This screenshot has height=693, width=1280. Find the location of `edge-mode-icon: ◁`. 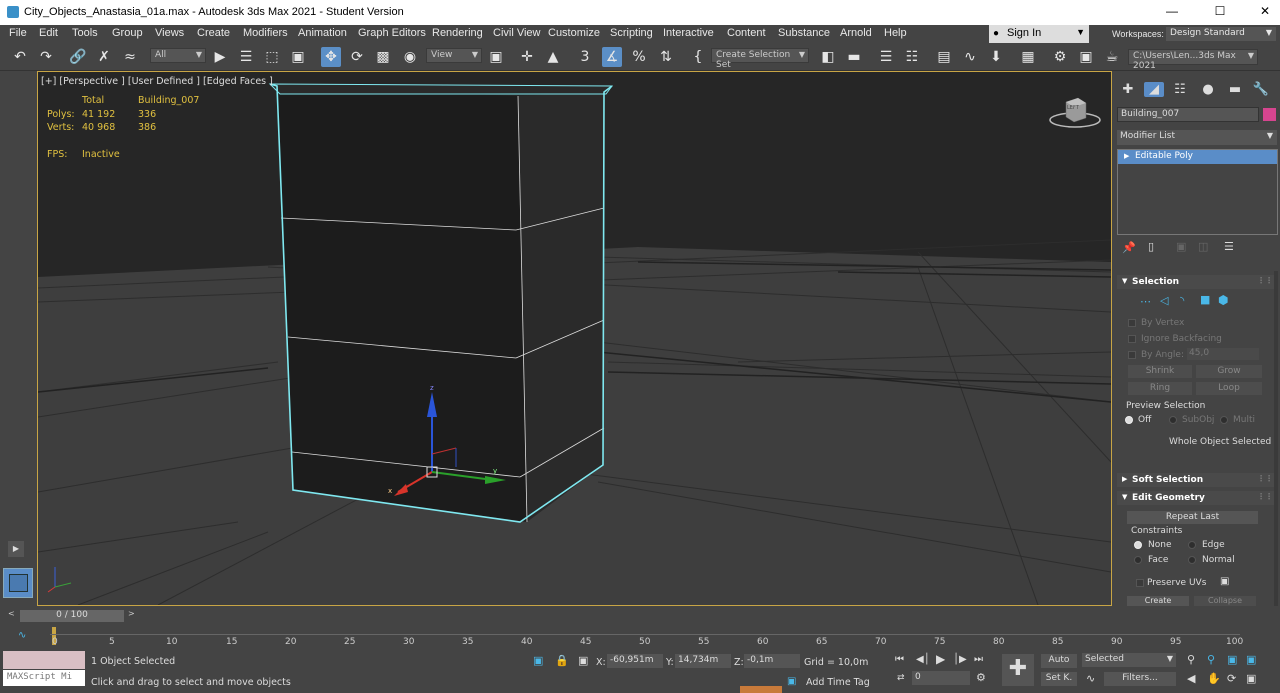

edge-mode-icon: ◁ is located at coordinates (1164, 300).